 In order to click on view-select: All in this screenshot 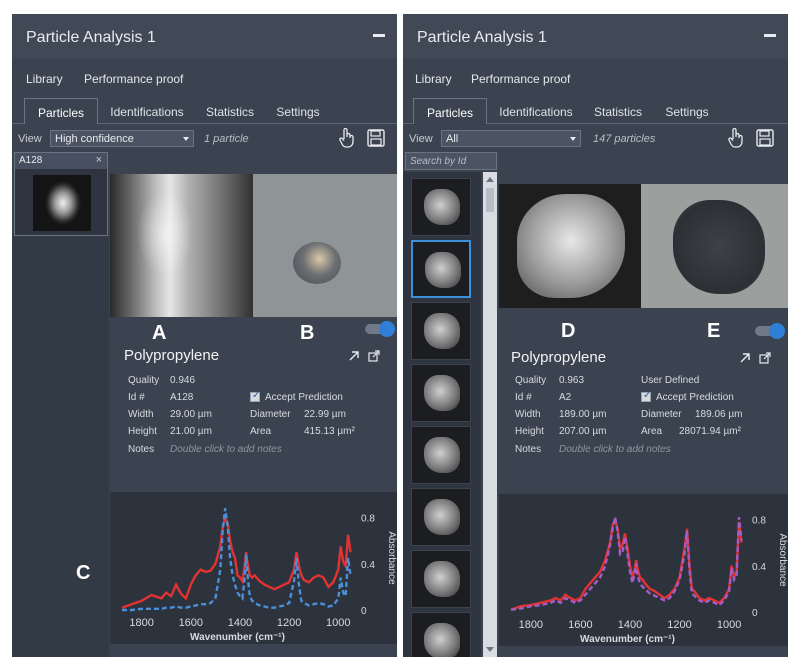, I will do `click(511, 138)`.